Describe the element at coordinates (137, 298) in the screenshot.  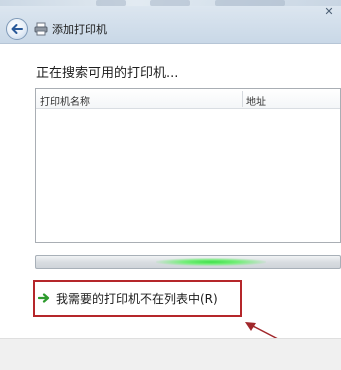
I see `printer-not-listed-label: 我需要的打印机不在列表中(R)` at that location.